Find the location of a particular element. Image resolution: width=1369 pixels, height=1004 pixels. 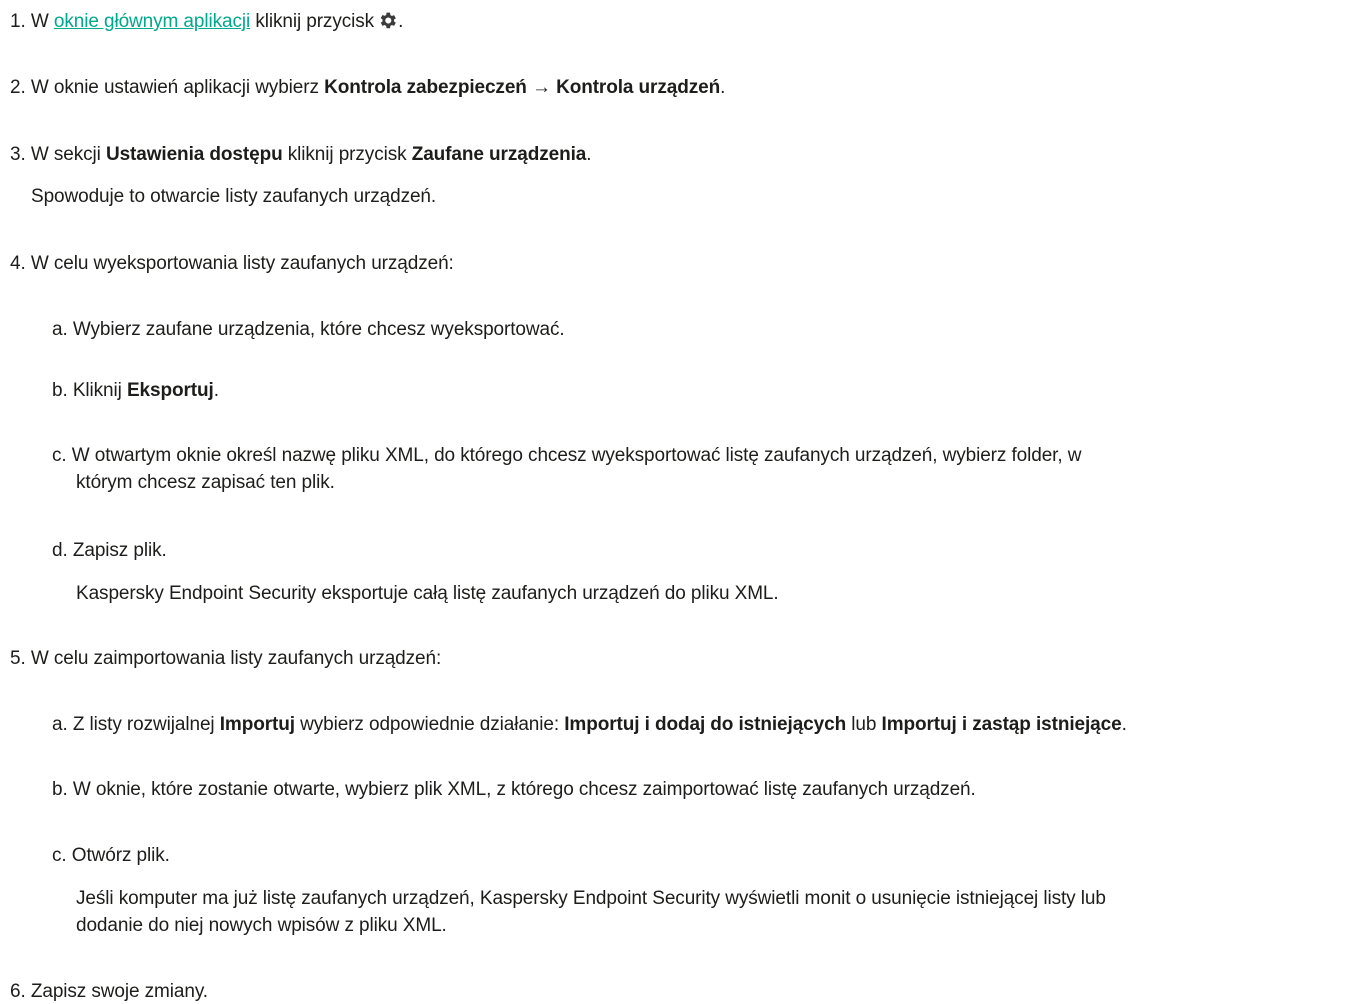

step-text: W is located at coordinates (39, 21).